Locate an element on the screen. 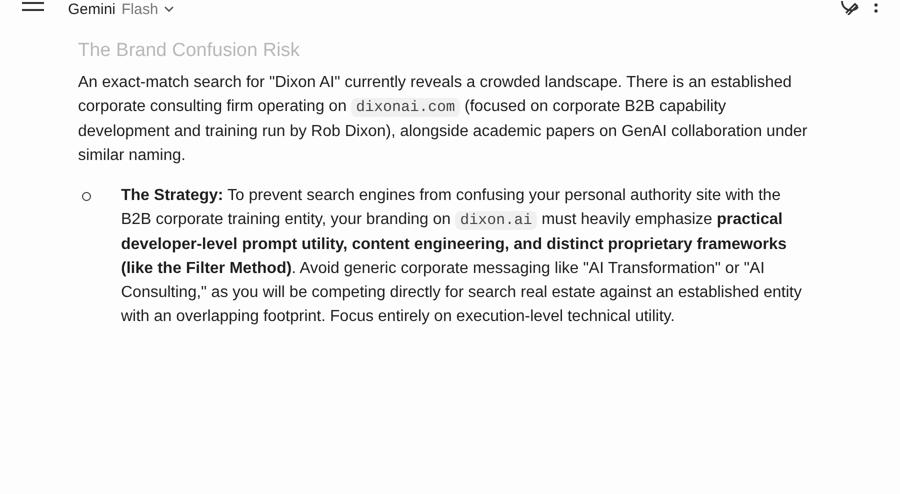  bullet-icon is located at coordinates (86, 196).